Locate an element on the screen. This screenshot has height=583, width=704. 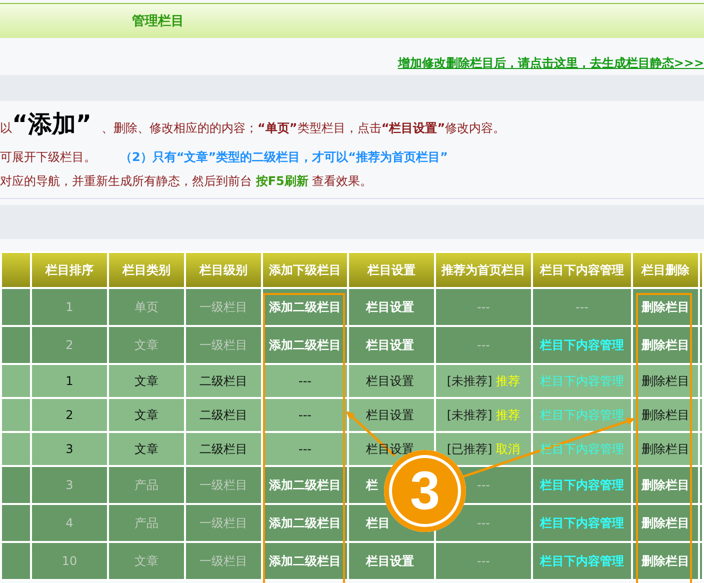
instruction-text: 对应的导航，并重新生成所有静态，然后到前台 按F5刷新 查看效果。 is located at coordinates (187, 181).